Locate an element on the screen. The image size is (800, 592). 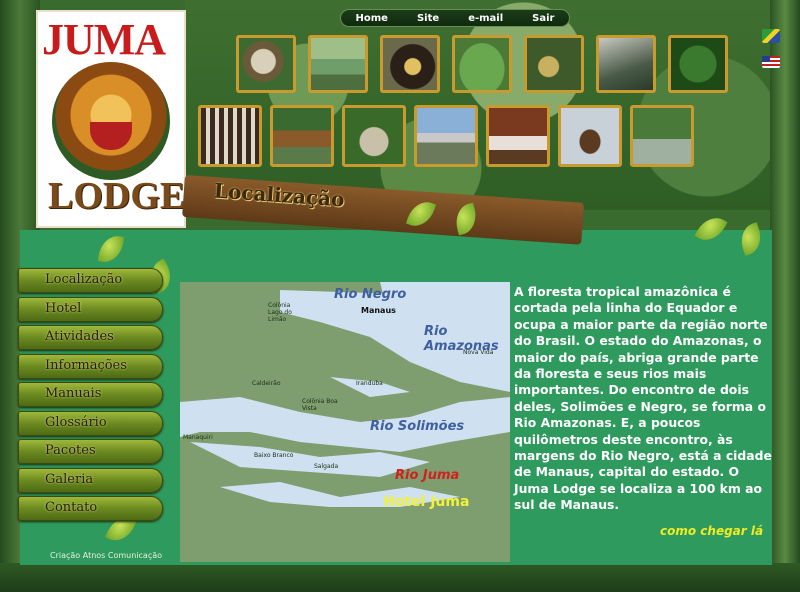
right-vine-border is located at coordinates (785, 296).